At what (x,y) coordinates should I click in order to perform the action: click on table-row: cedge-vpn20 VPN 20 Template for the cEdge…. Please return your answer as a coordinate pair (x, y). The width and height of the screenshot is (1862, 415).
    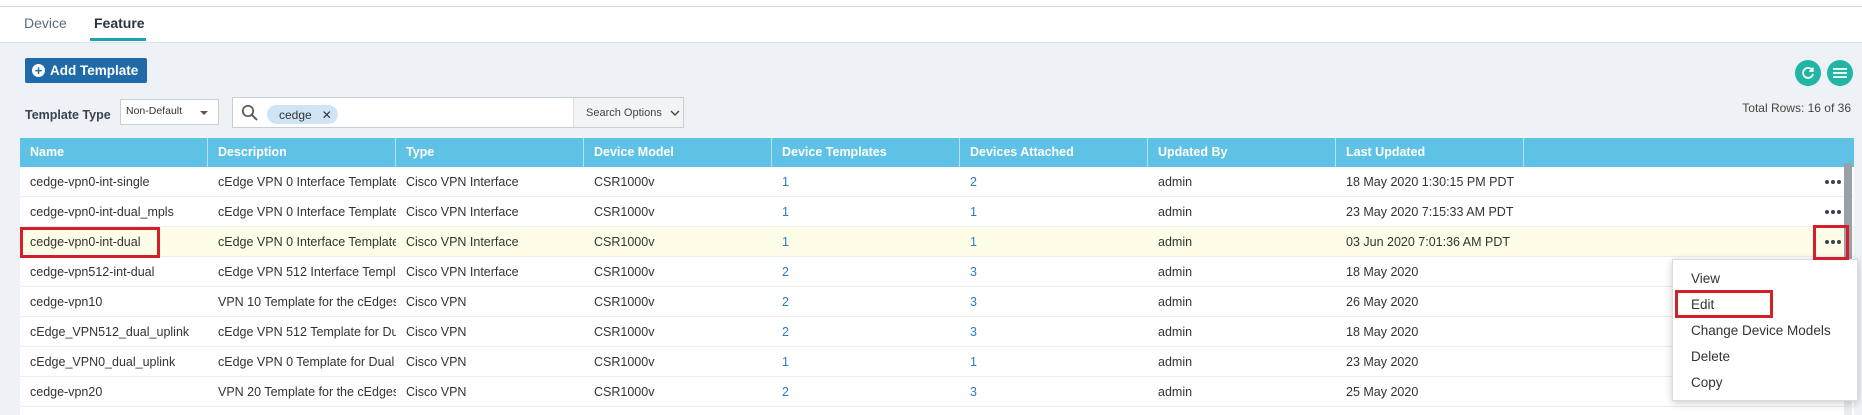
    Looking at the image, I should click on (937, 392).